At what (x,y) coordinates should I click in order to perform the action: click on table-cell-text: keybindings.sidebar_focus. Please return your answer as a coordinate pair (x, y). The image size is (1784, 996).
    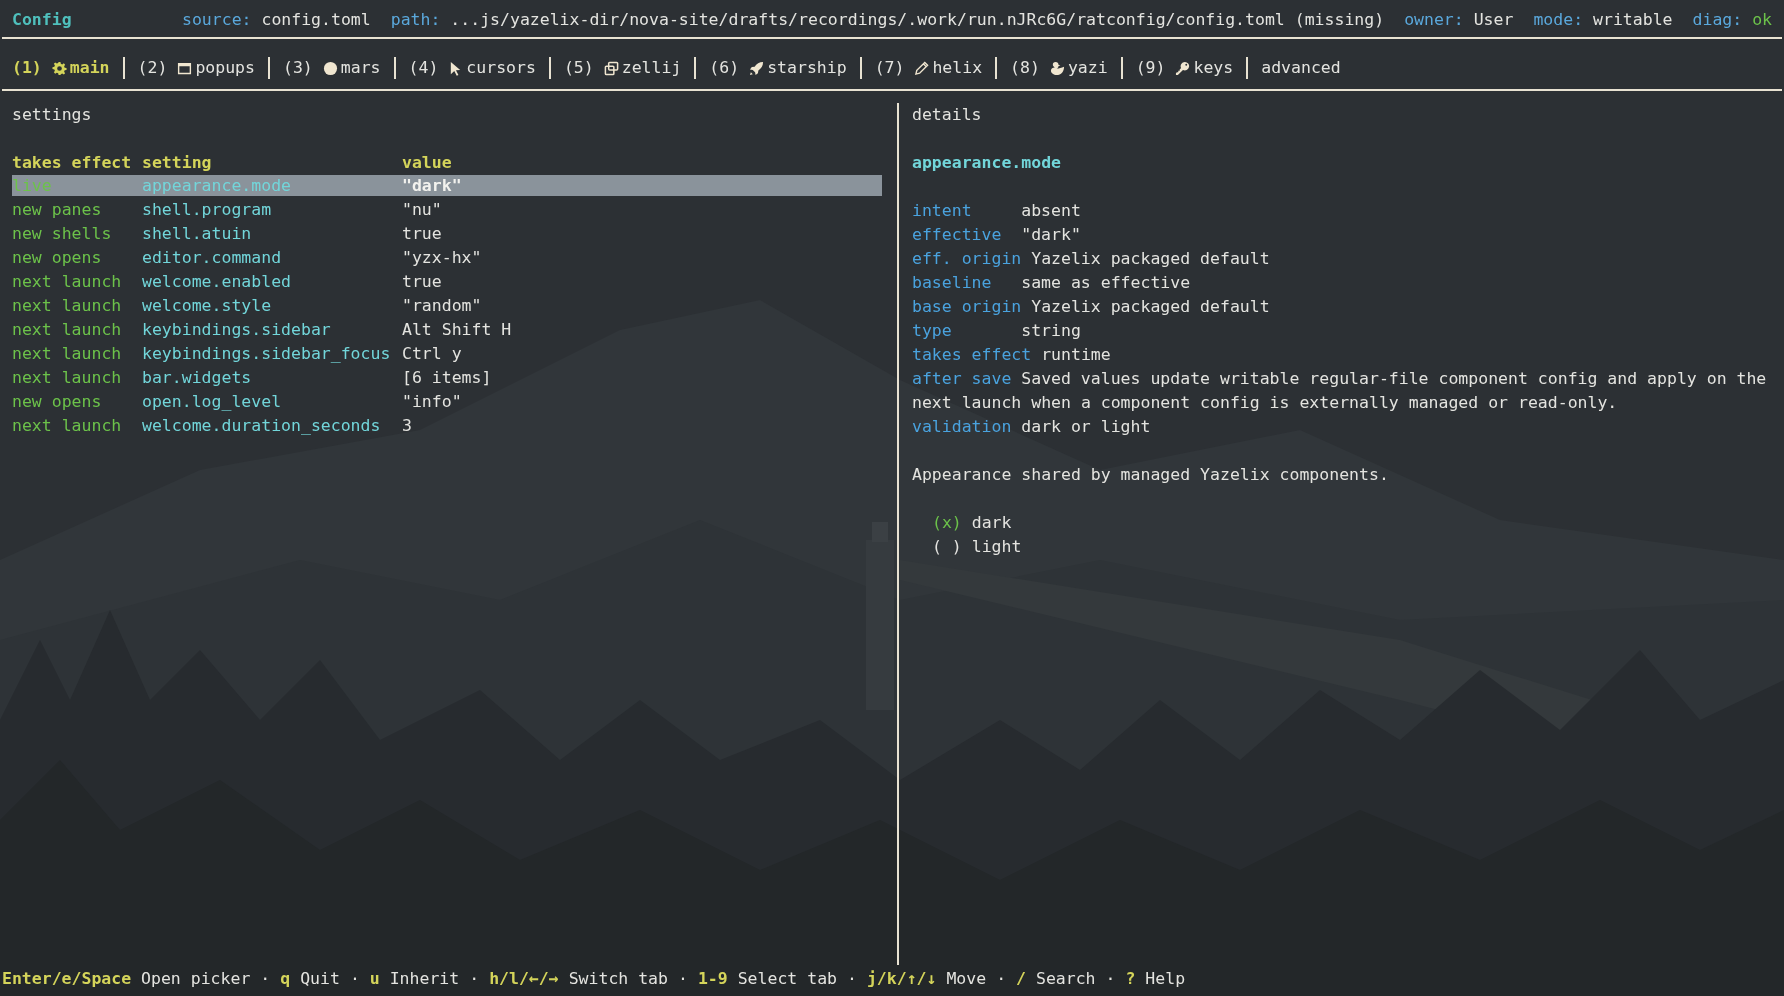
    Looking at the image, I should click on (267, 353).